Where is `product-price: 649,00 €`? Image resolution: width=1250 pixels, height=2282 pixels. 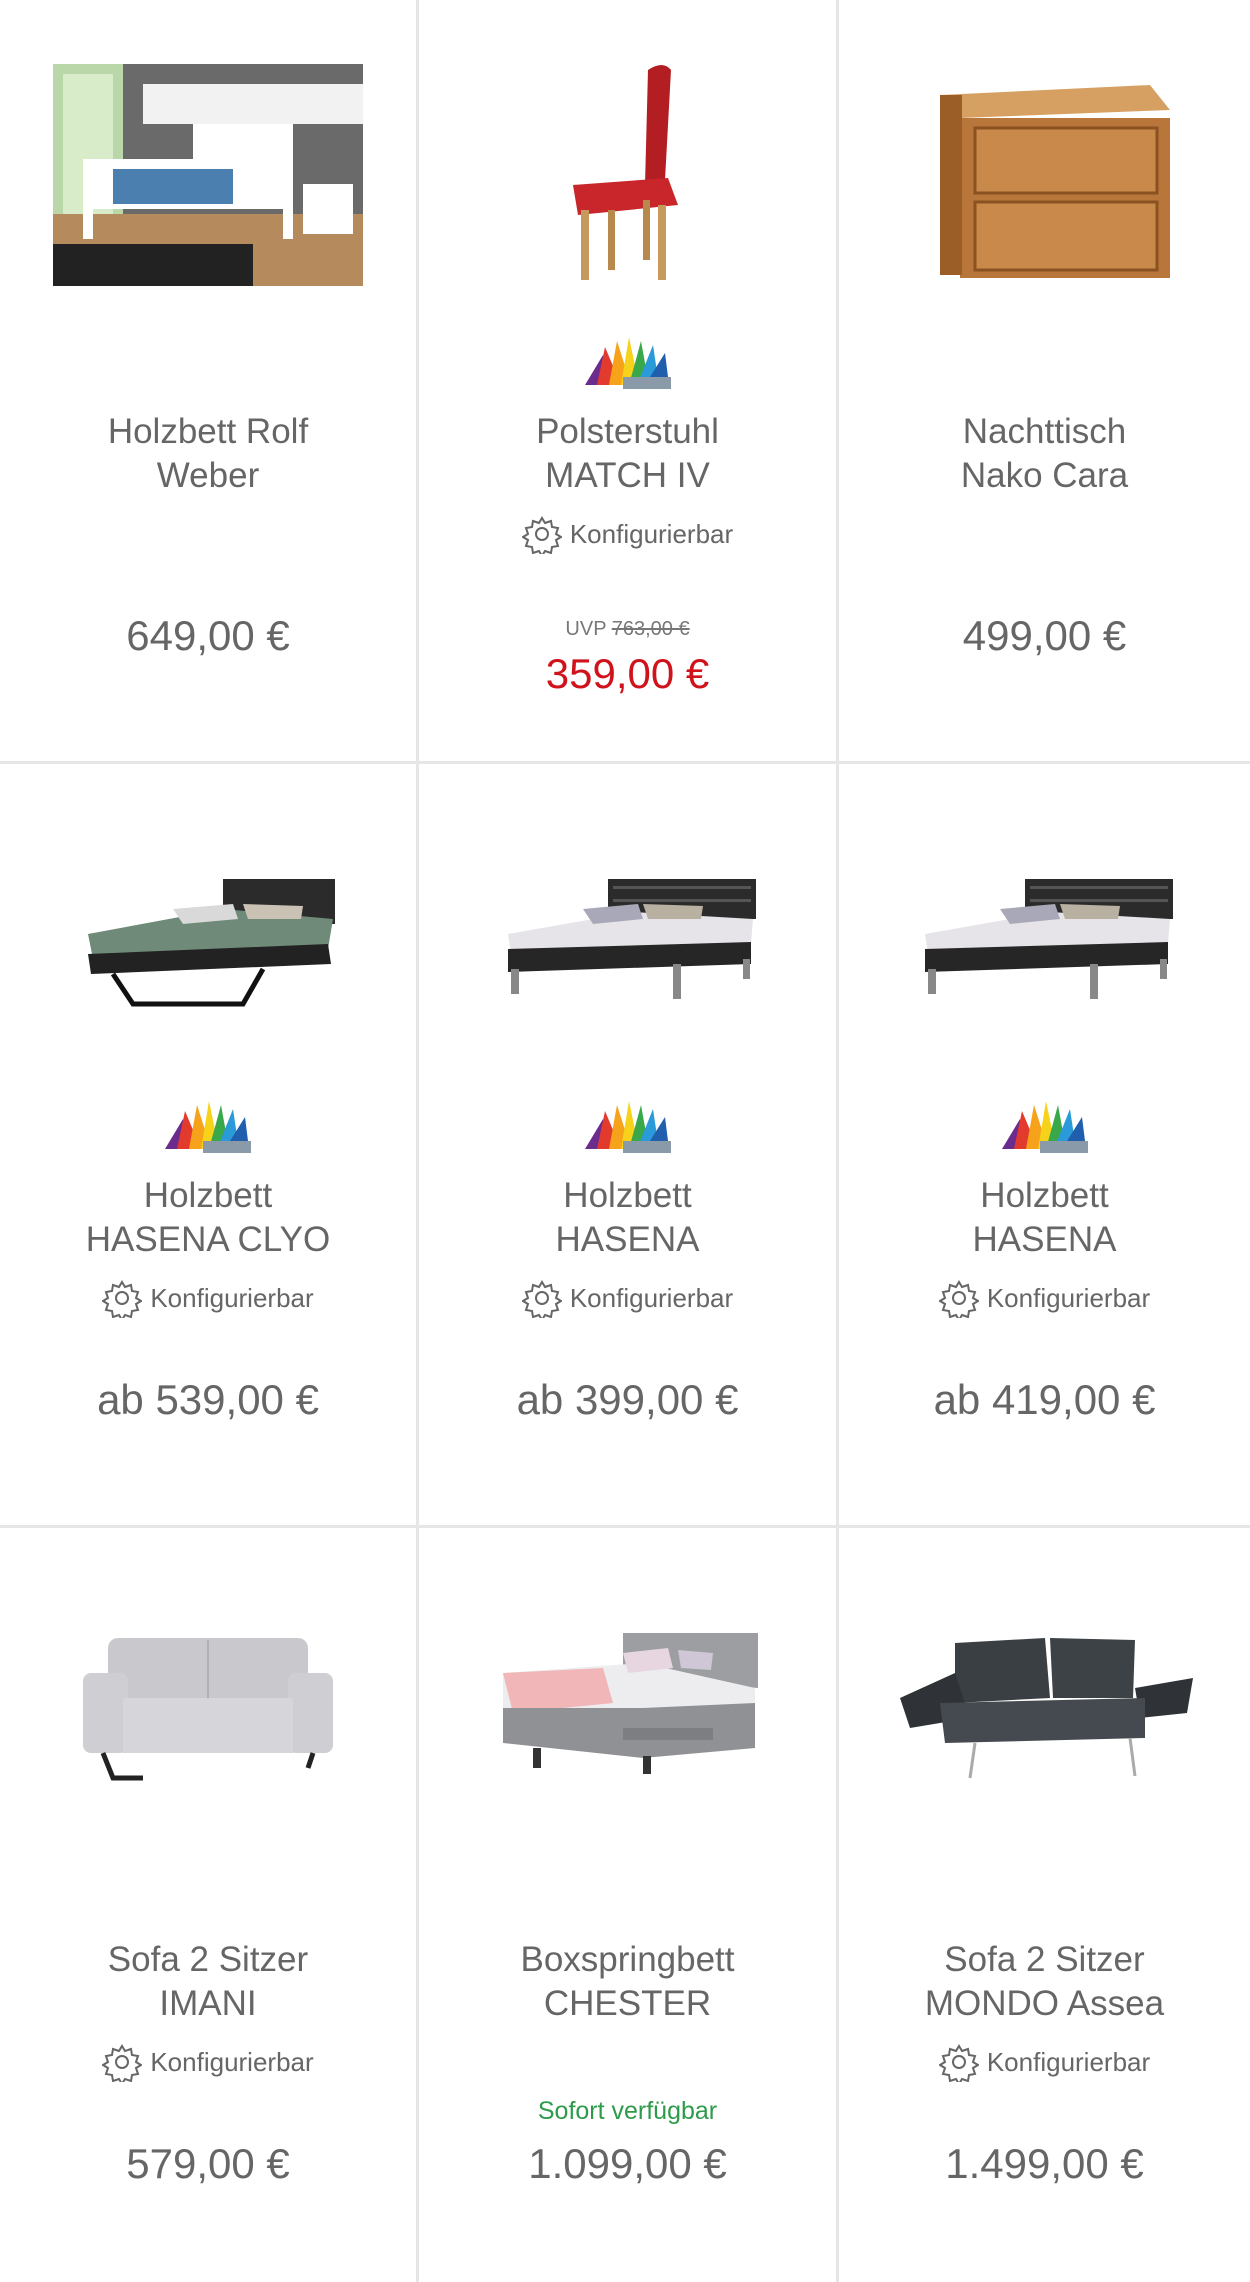 product-price: 649,00 € is located at coordinates (208, 635).